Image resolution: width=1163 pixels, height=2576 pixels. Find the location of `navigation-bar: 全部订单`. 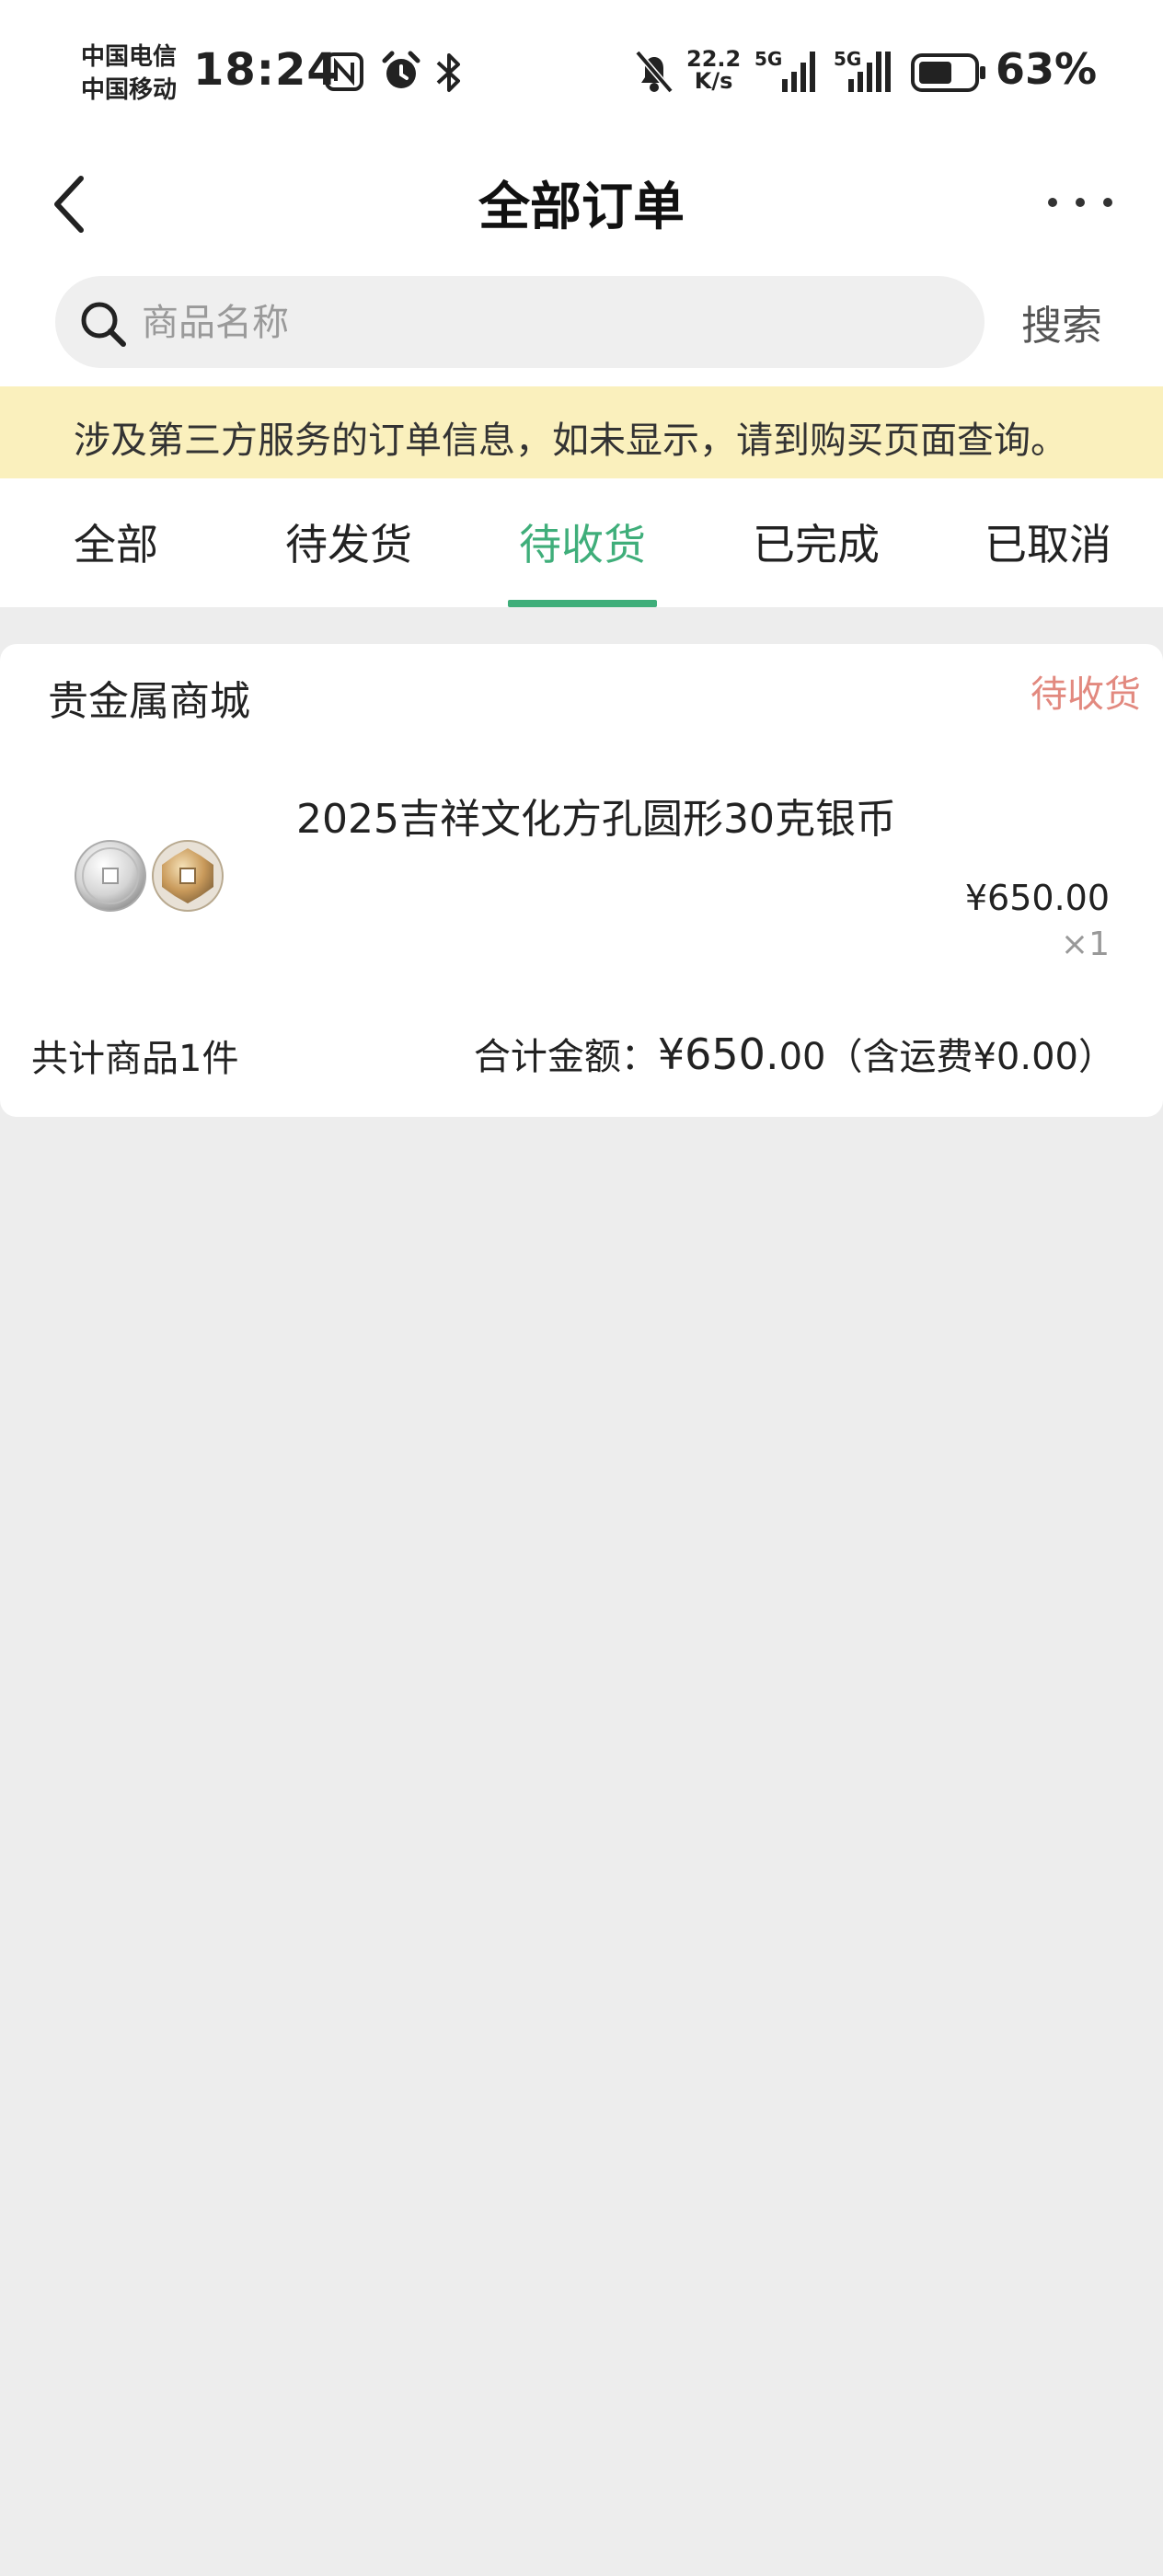

navigation-bar: 全部订单 is located at coordinates (581, 202).